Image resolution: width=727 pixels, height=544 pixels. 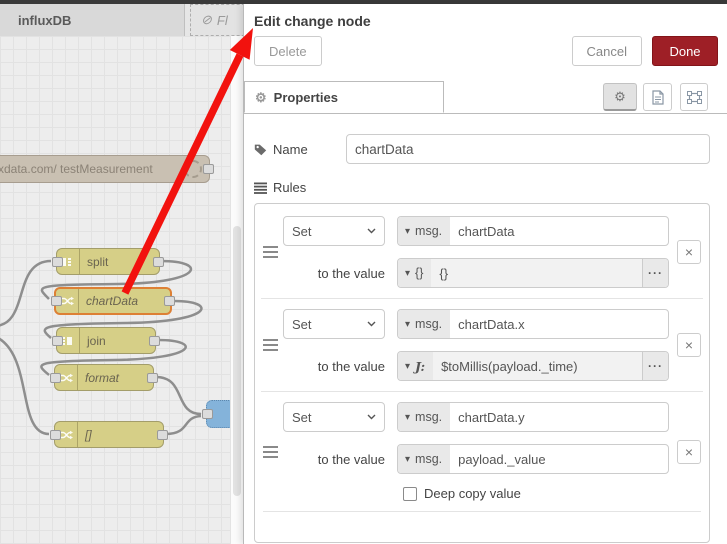 I want to click on value-type-button: ▾ msg., so click(x=424, y=459).